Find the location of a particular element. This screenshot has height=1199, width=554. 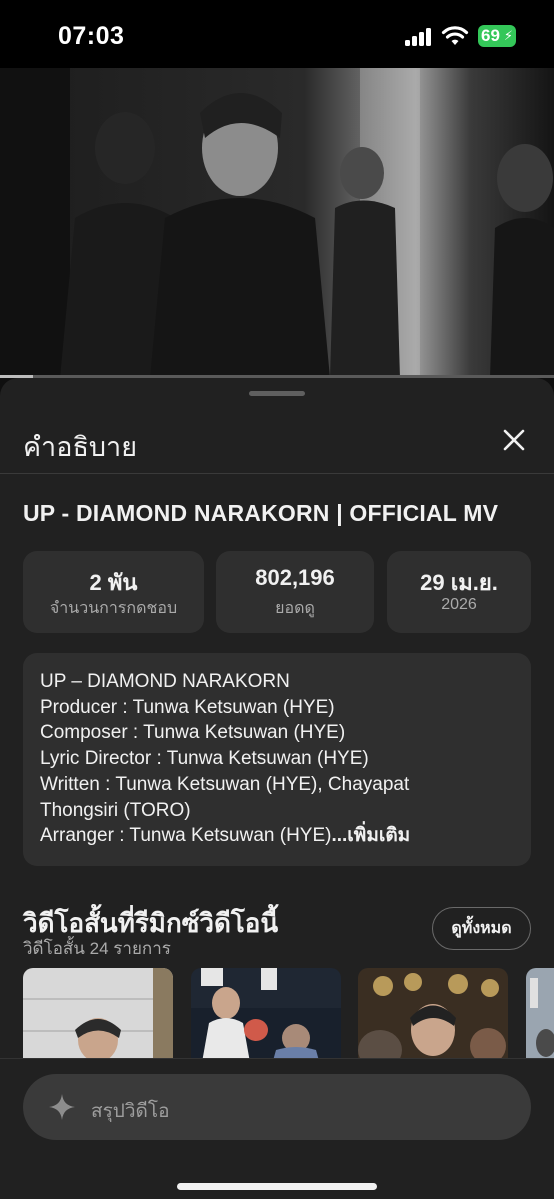

description-line: Producer : Tunwa Ketsuwan (HYE) is located at coordinates (187, 707).